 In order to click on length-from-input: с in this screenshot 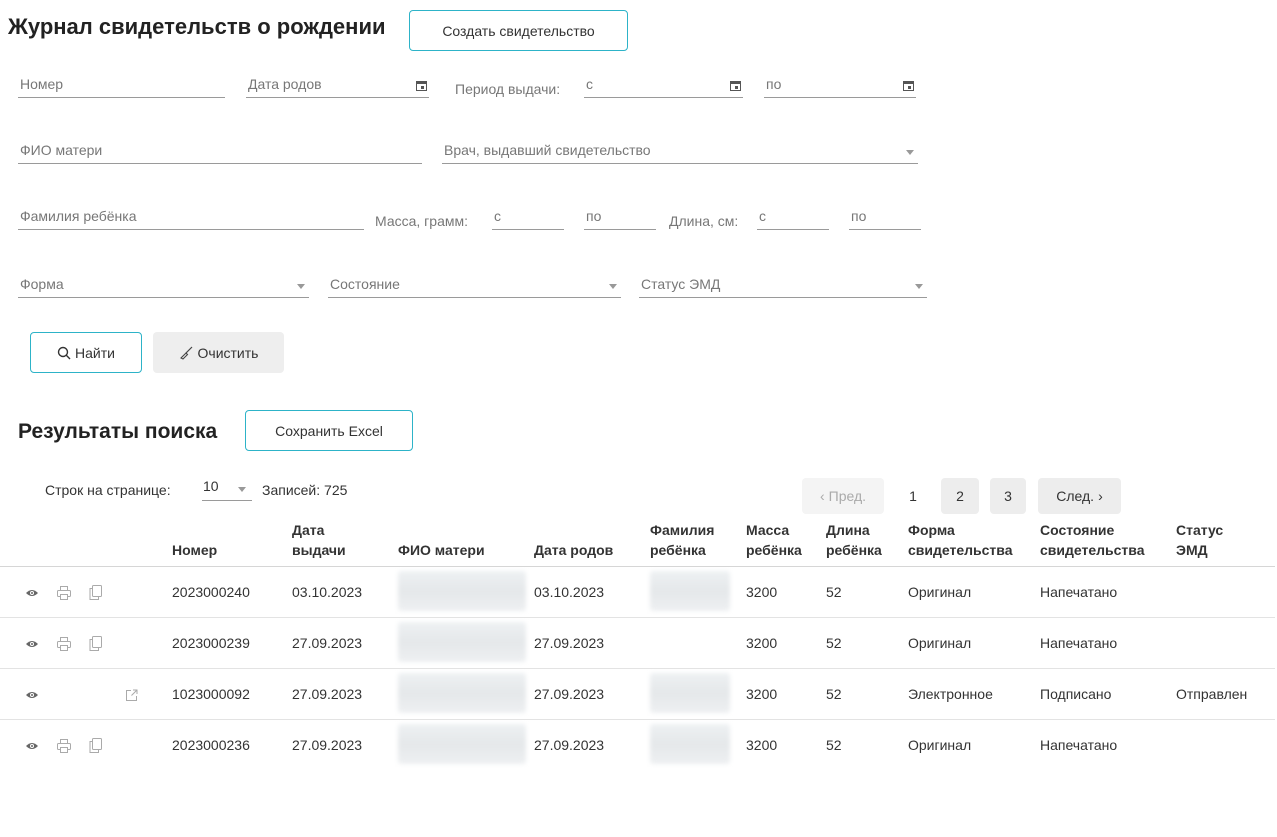, I will do `click(793, 218)`.